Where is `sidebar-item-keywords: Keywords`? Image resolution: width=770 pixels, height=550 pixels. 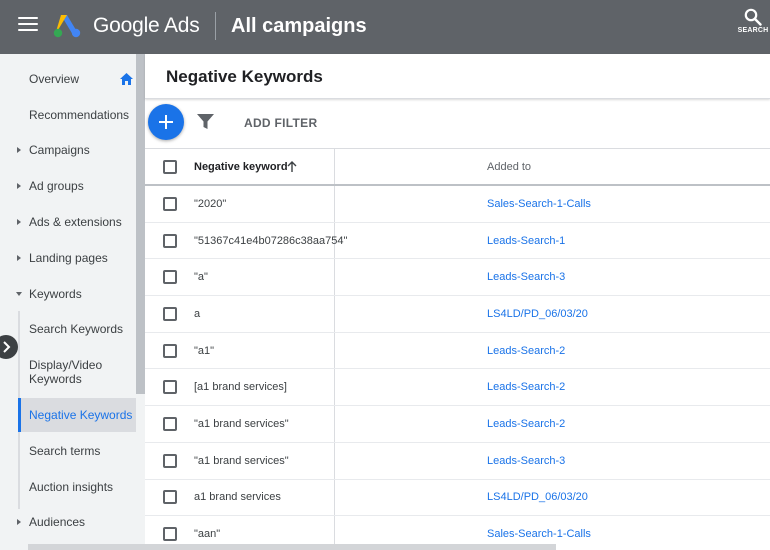
sidebar-item-keywords: Keywords is located at coordinates (68, 294).